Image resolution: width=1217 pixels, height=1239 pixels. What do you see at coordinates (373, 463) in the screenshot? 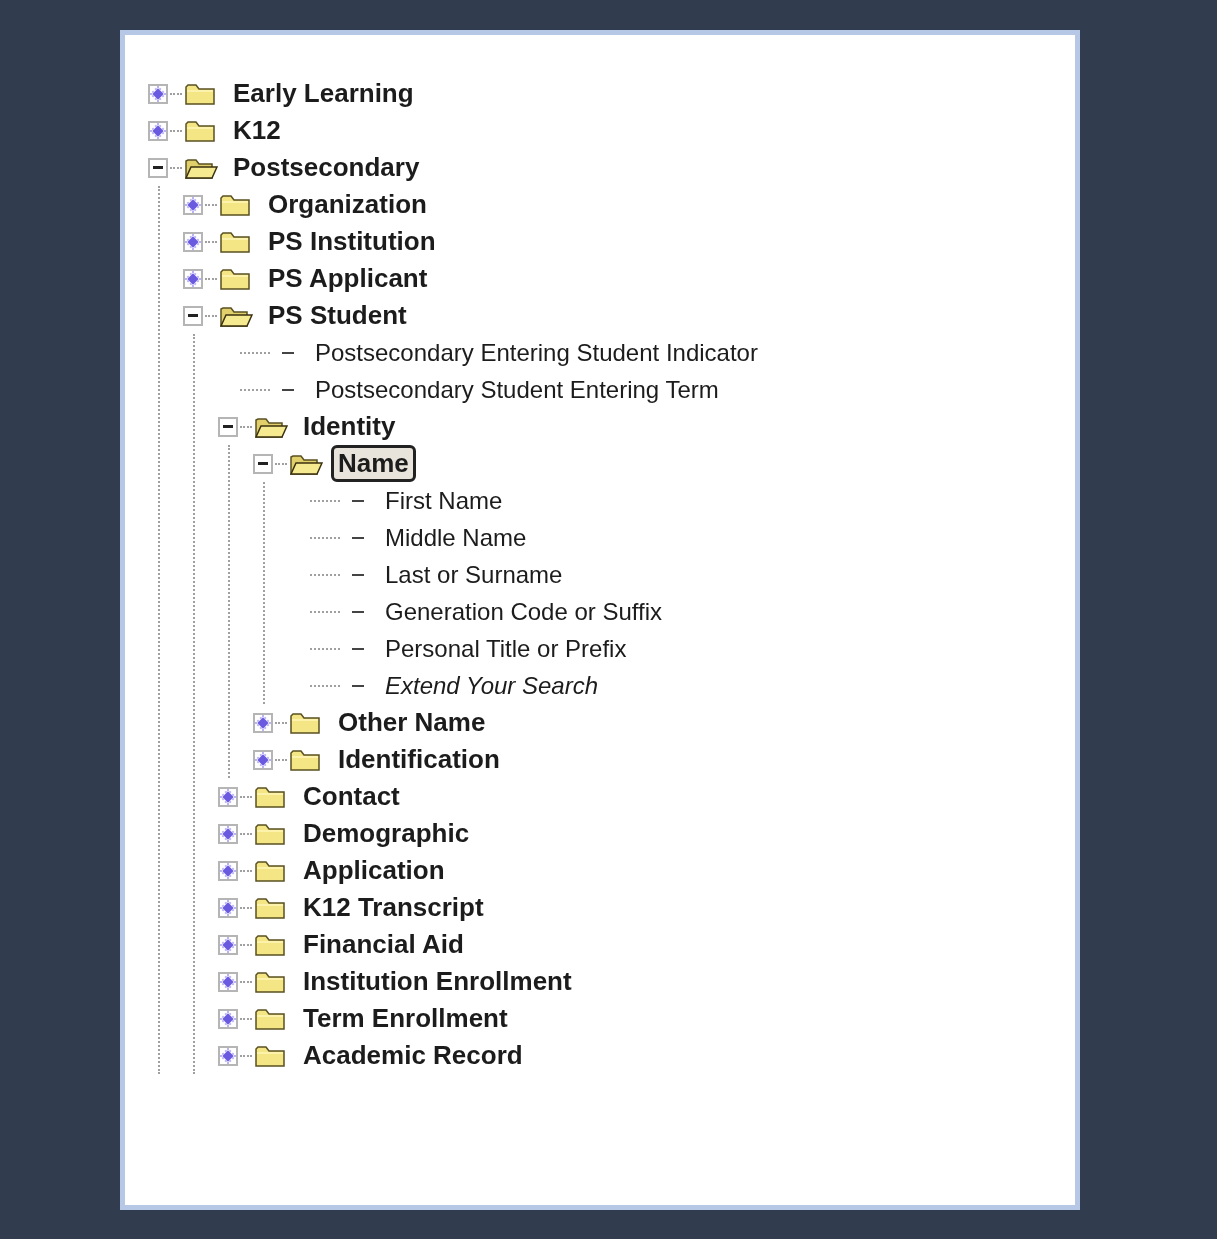
I see `tree-item: Name` at bounding box center [373, 463].